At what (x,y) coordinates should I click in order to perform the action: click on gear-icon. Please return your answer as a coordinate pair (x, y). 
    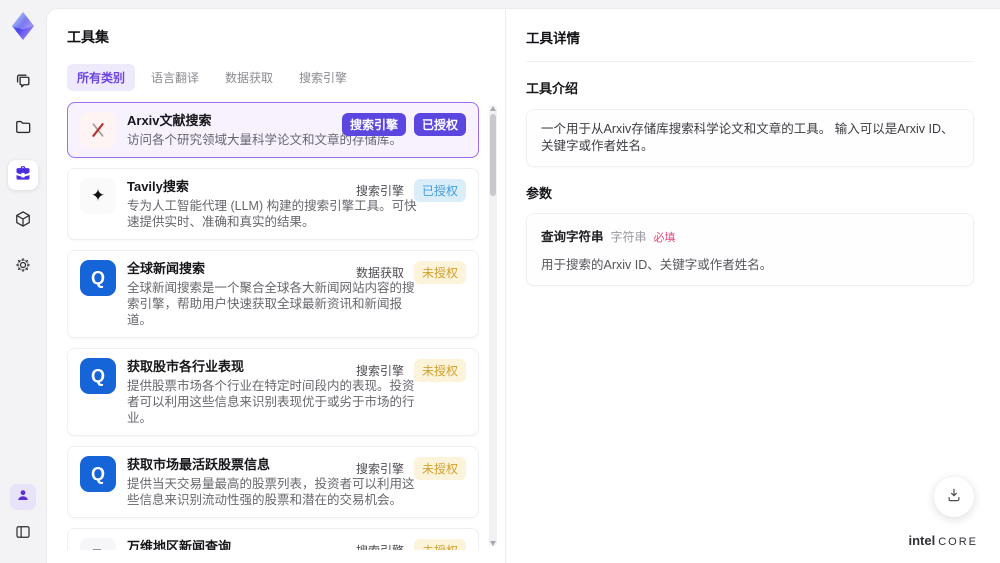
    Looking at the image, I should click on (23, 267).